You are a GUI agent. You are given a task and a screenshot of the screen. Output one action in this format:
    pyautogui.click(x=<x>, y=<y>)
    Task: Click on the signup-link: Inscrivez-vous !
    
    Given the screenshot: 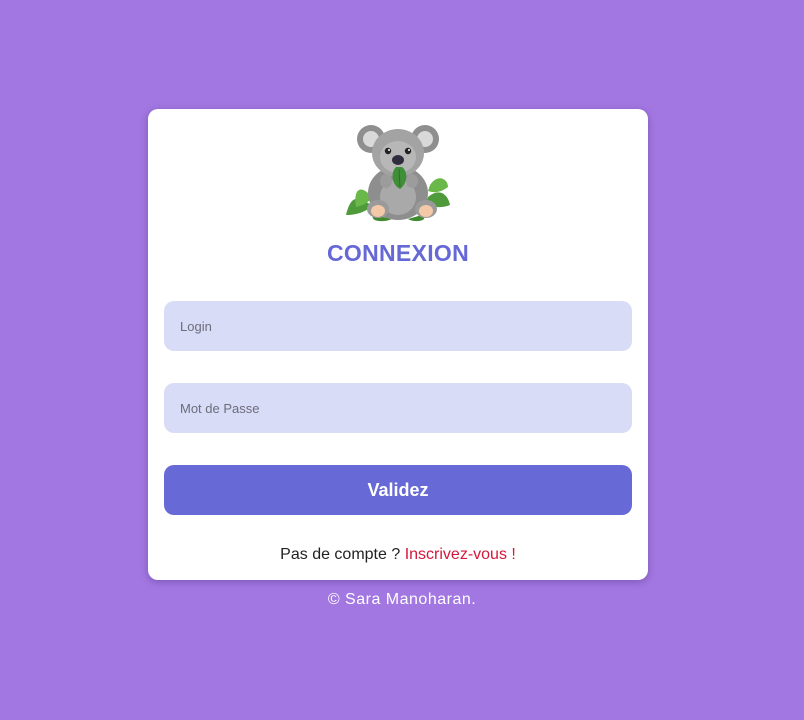 What is the action you would take?
    pyautogui.click(x=460, y=554)
    